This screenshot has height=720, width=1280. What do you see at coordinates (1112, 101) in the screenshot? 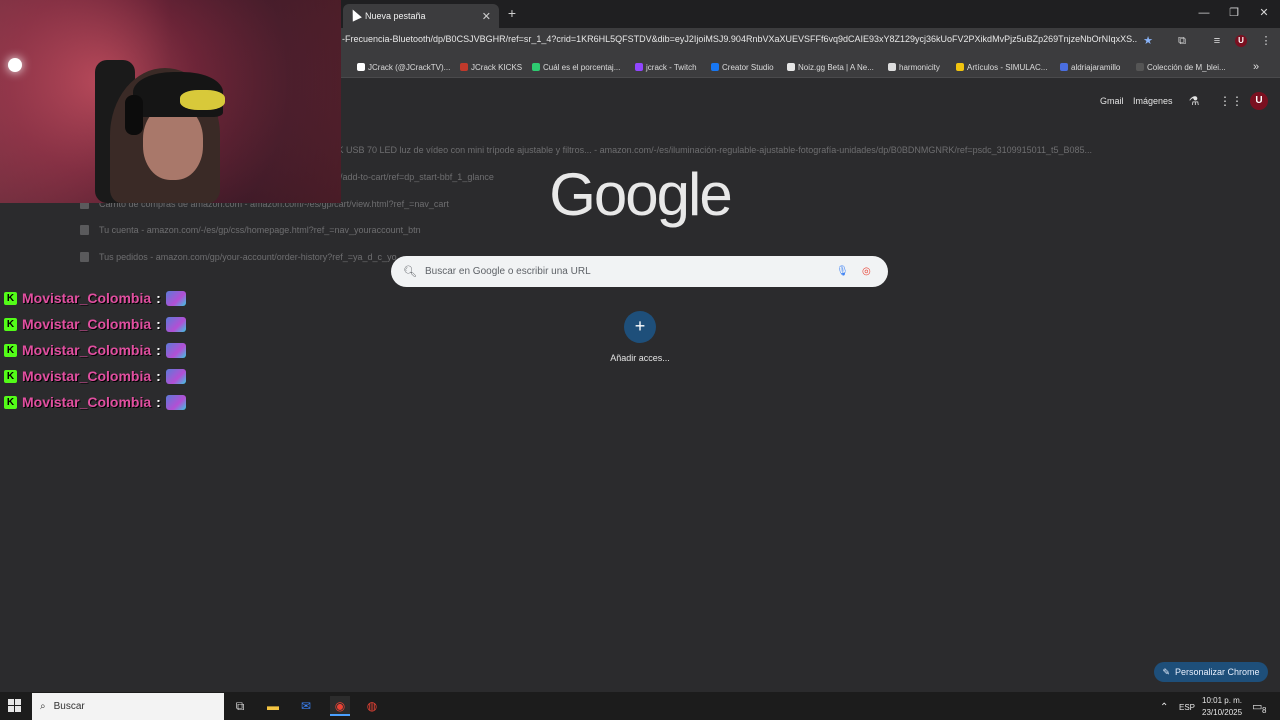
I see `gmail-link: Gmail` at bounding box center [1112, 101].